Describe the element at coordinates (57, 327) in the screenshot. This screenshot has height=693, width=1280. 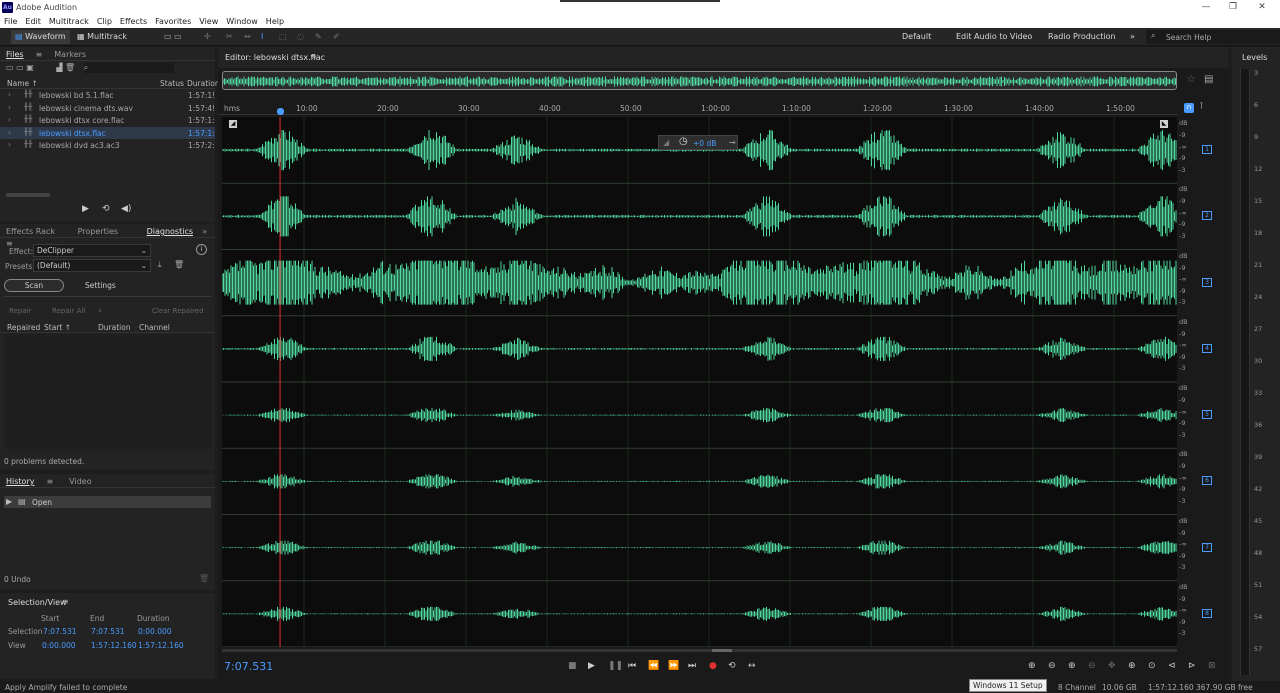
I see `column-start: Start ↑` at that location.